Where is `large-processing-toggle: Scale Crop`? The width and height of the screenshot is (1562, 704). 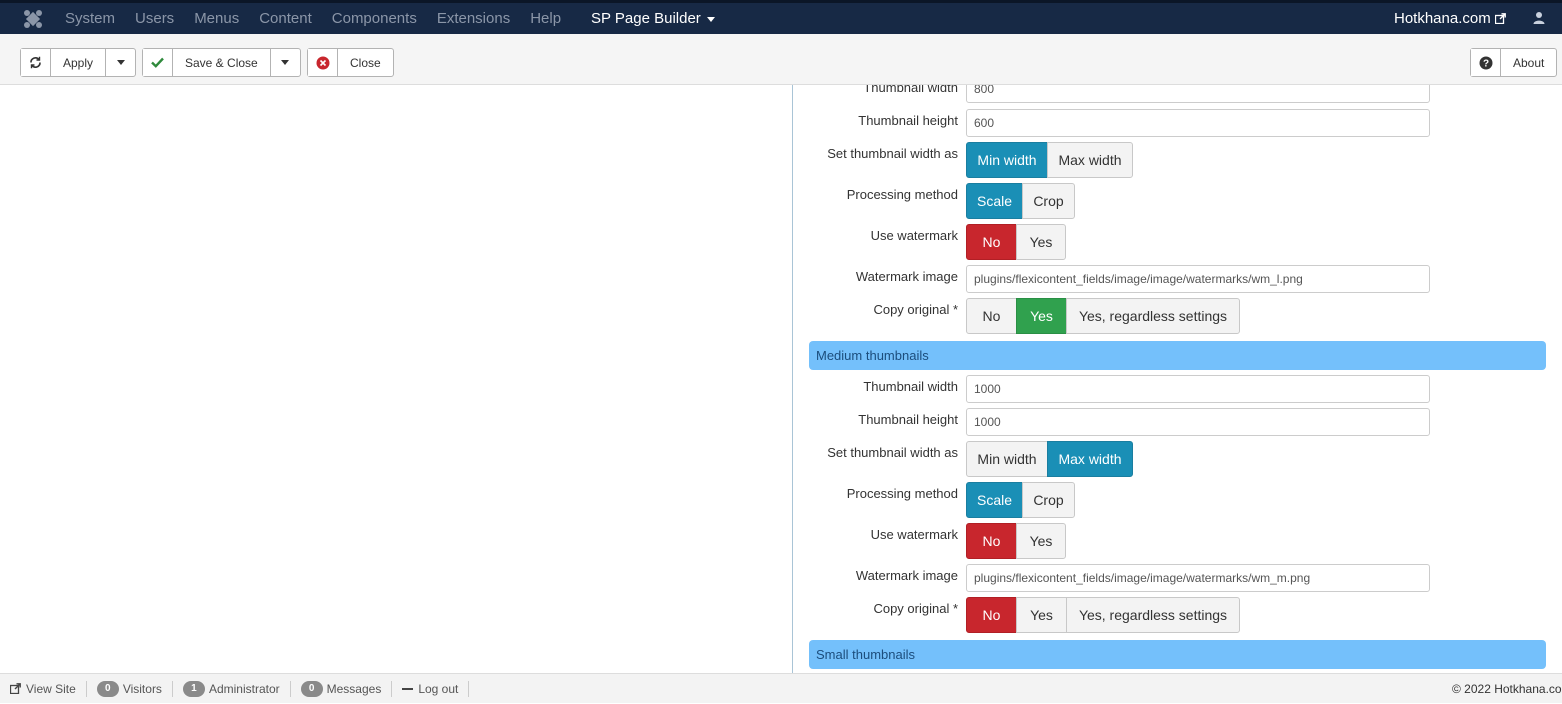 large-processing-toggle: Scale Crop is located at coordinates (1020, 201).